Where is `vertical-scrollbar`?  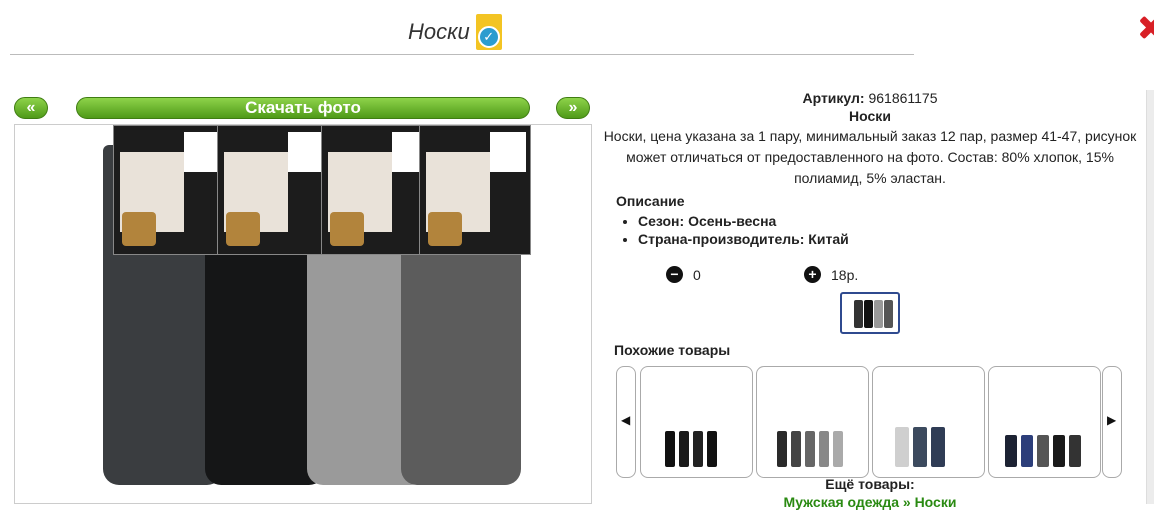 vertical-scrollbar is located at coordinates (1150, 297).